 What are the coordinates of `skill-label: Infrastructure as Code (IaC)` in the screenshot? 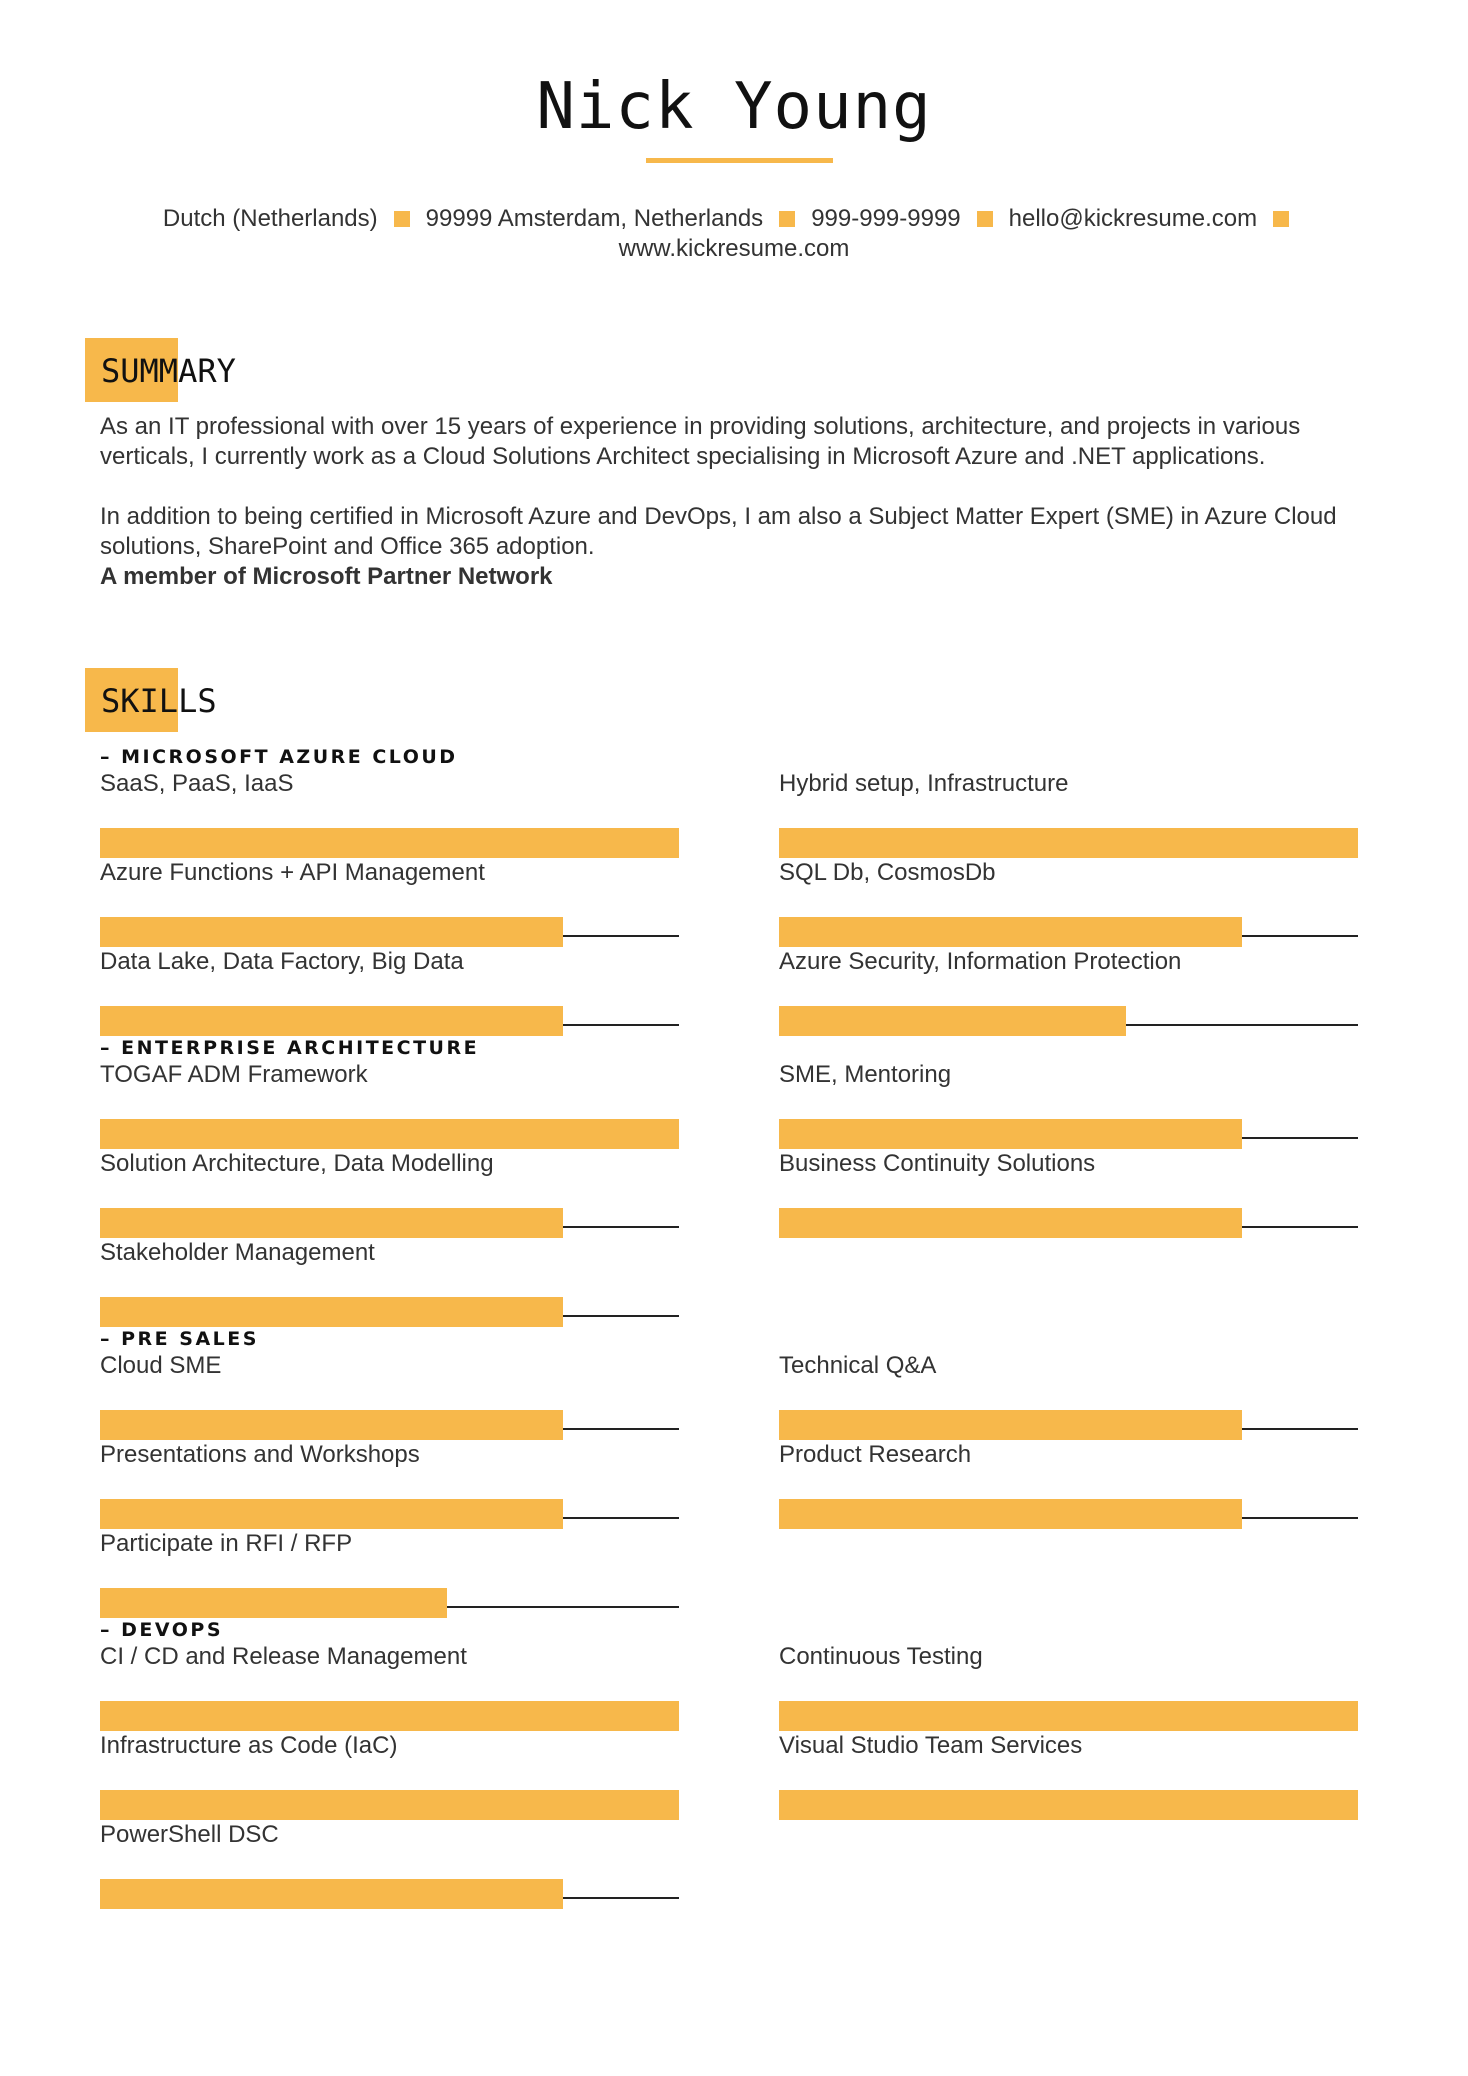 It's located at (249, 1745).